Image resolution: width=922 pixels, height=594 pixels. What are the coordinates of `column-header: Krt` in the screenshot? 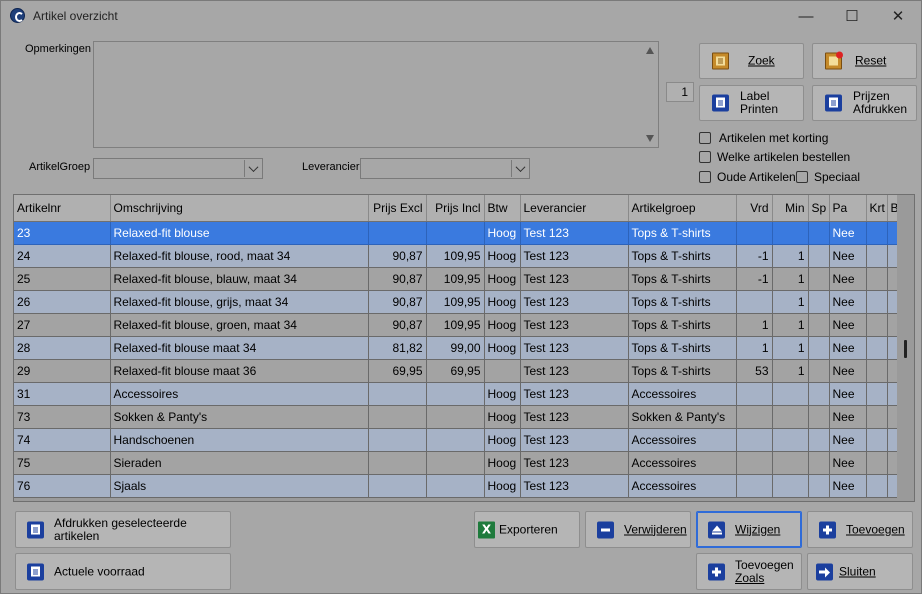 It's located at (877, 208).